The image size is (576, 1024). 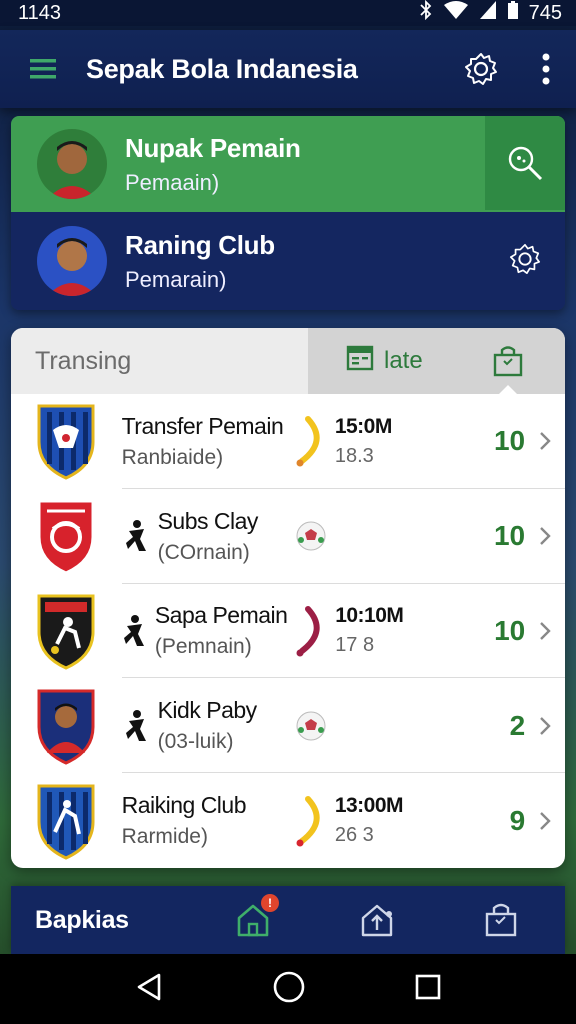 I want to click on row-subtitle: Ranbiaide), so click(x=172, y=457).